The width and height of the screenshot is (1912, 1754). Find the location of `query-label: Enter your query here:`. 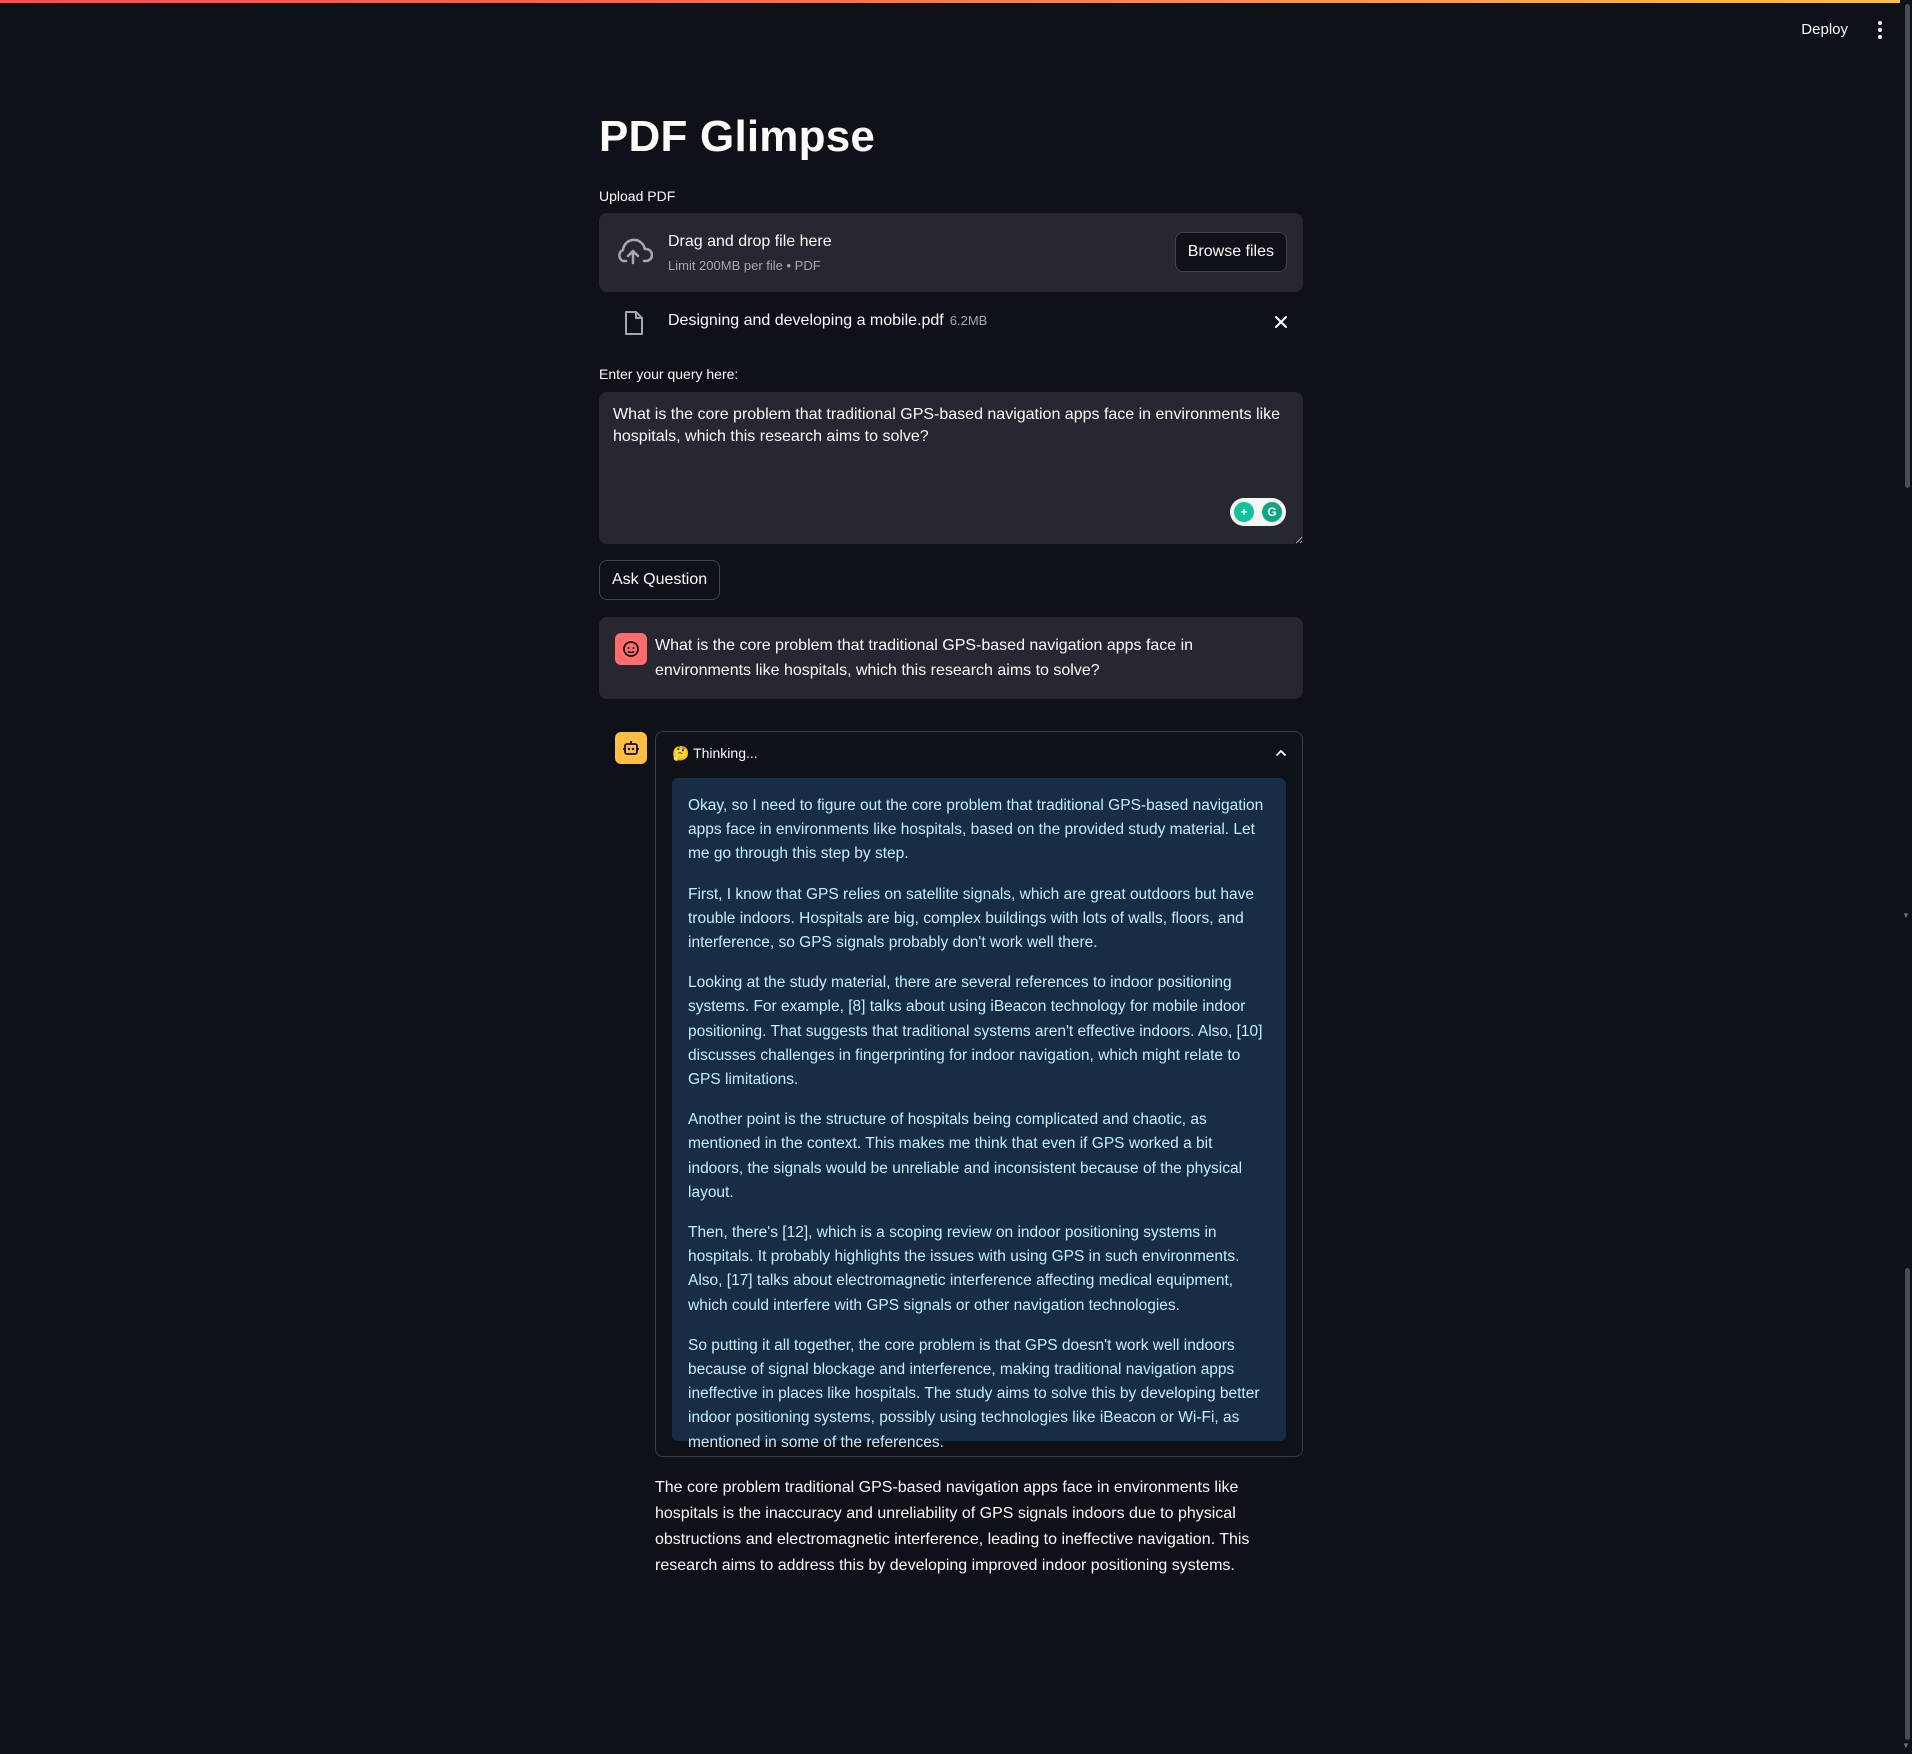

query-label: Enter your query here: is located at coordinates (669, 374).